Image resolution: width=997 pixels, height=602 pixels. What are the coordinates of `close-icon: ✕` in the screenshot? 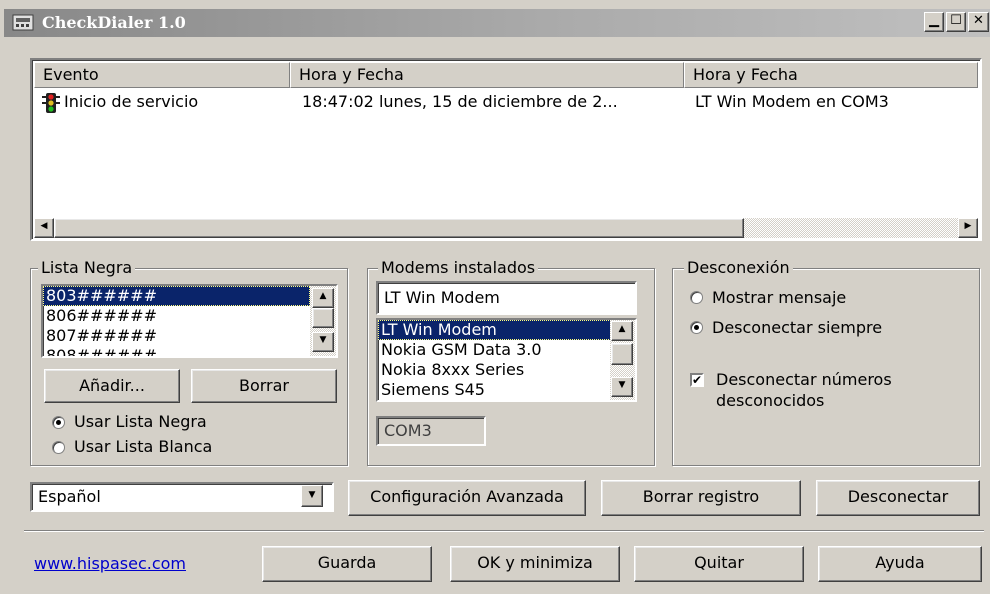 It's located at (978, 20).